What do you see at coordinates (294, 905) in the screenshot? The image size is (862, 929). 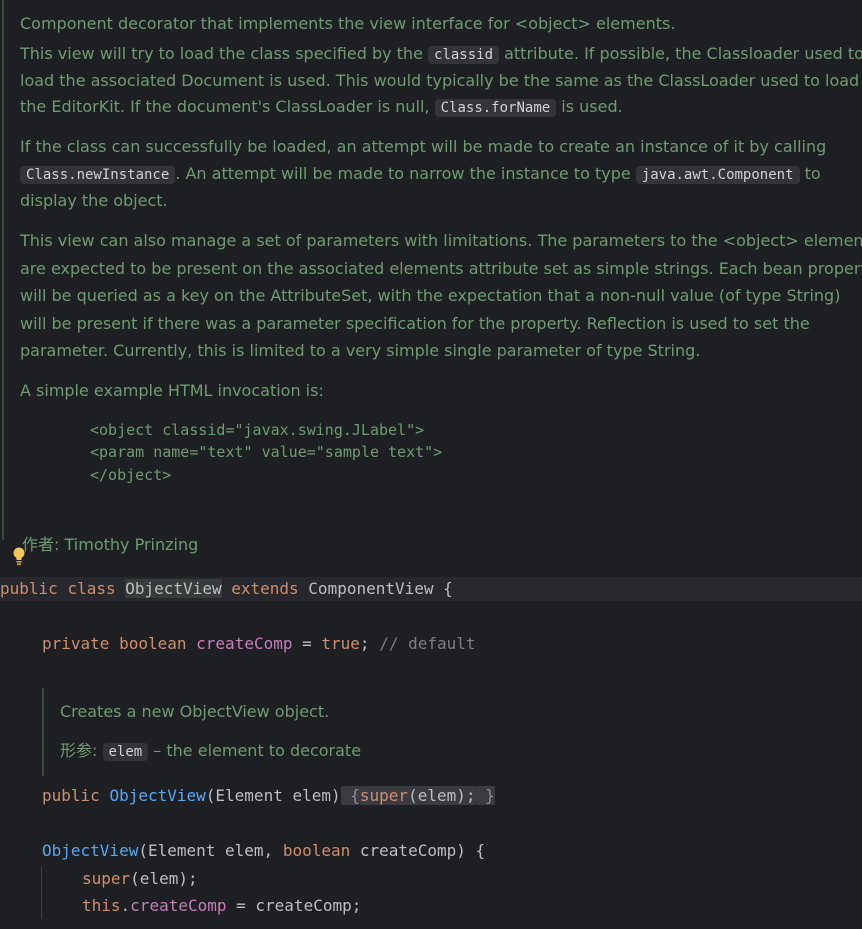 I see `assignment-rest: = createComp;` at bounding box center [294, 905].